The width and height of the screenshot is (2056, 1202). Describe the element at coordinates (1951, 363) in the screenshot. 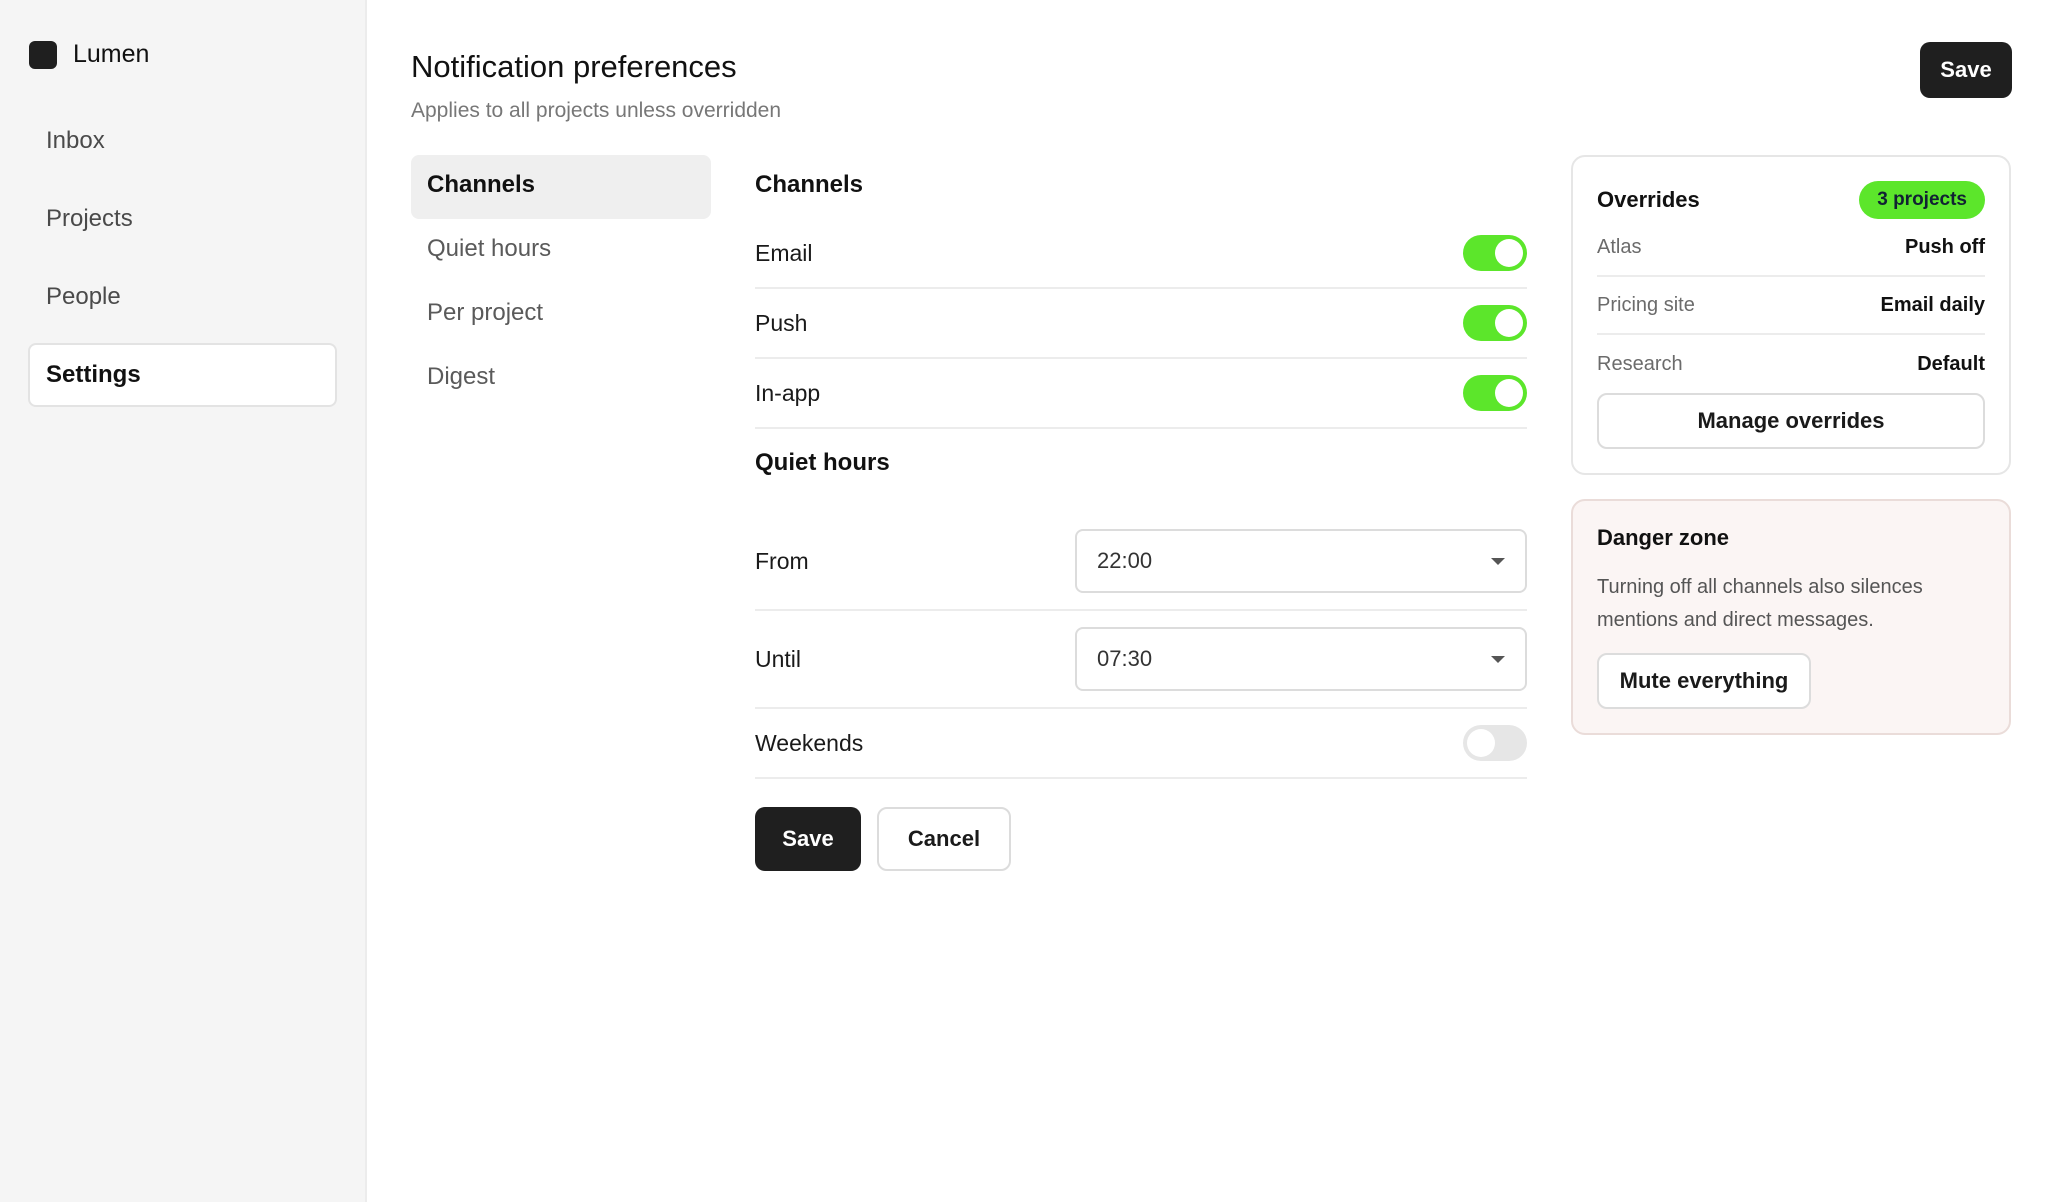

I see `override-value: Default` at that location.